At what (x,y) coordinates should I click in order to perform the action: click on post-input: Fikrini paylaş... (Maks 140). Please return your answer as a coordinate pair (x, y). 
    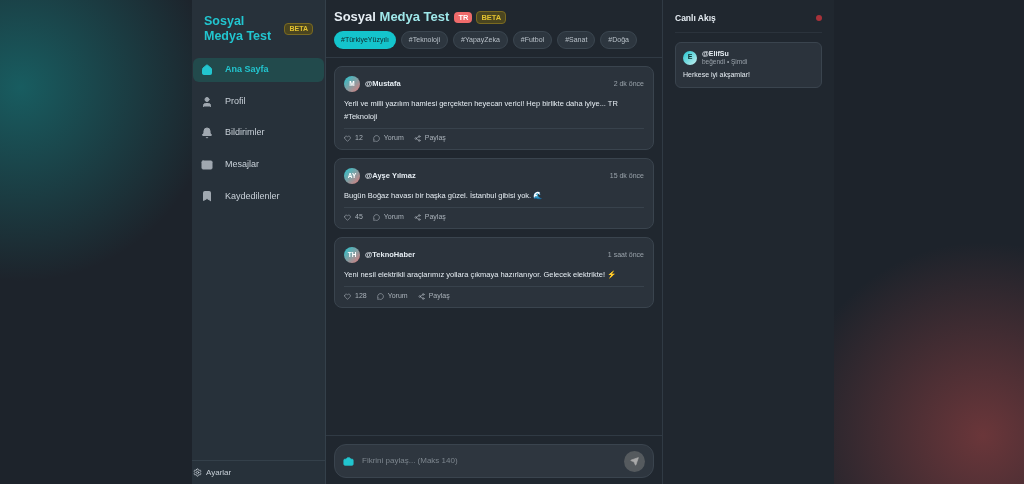
    Looking at the image, I should click on (489, 461).